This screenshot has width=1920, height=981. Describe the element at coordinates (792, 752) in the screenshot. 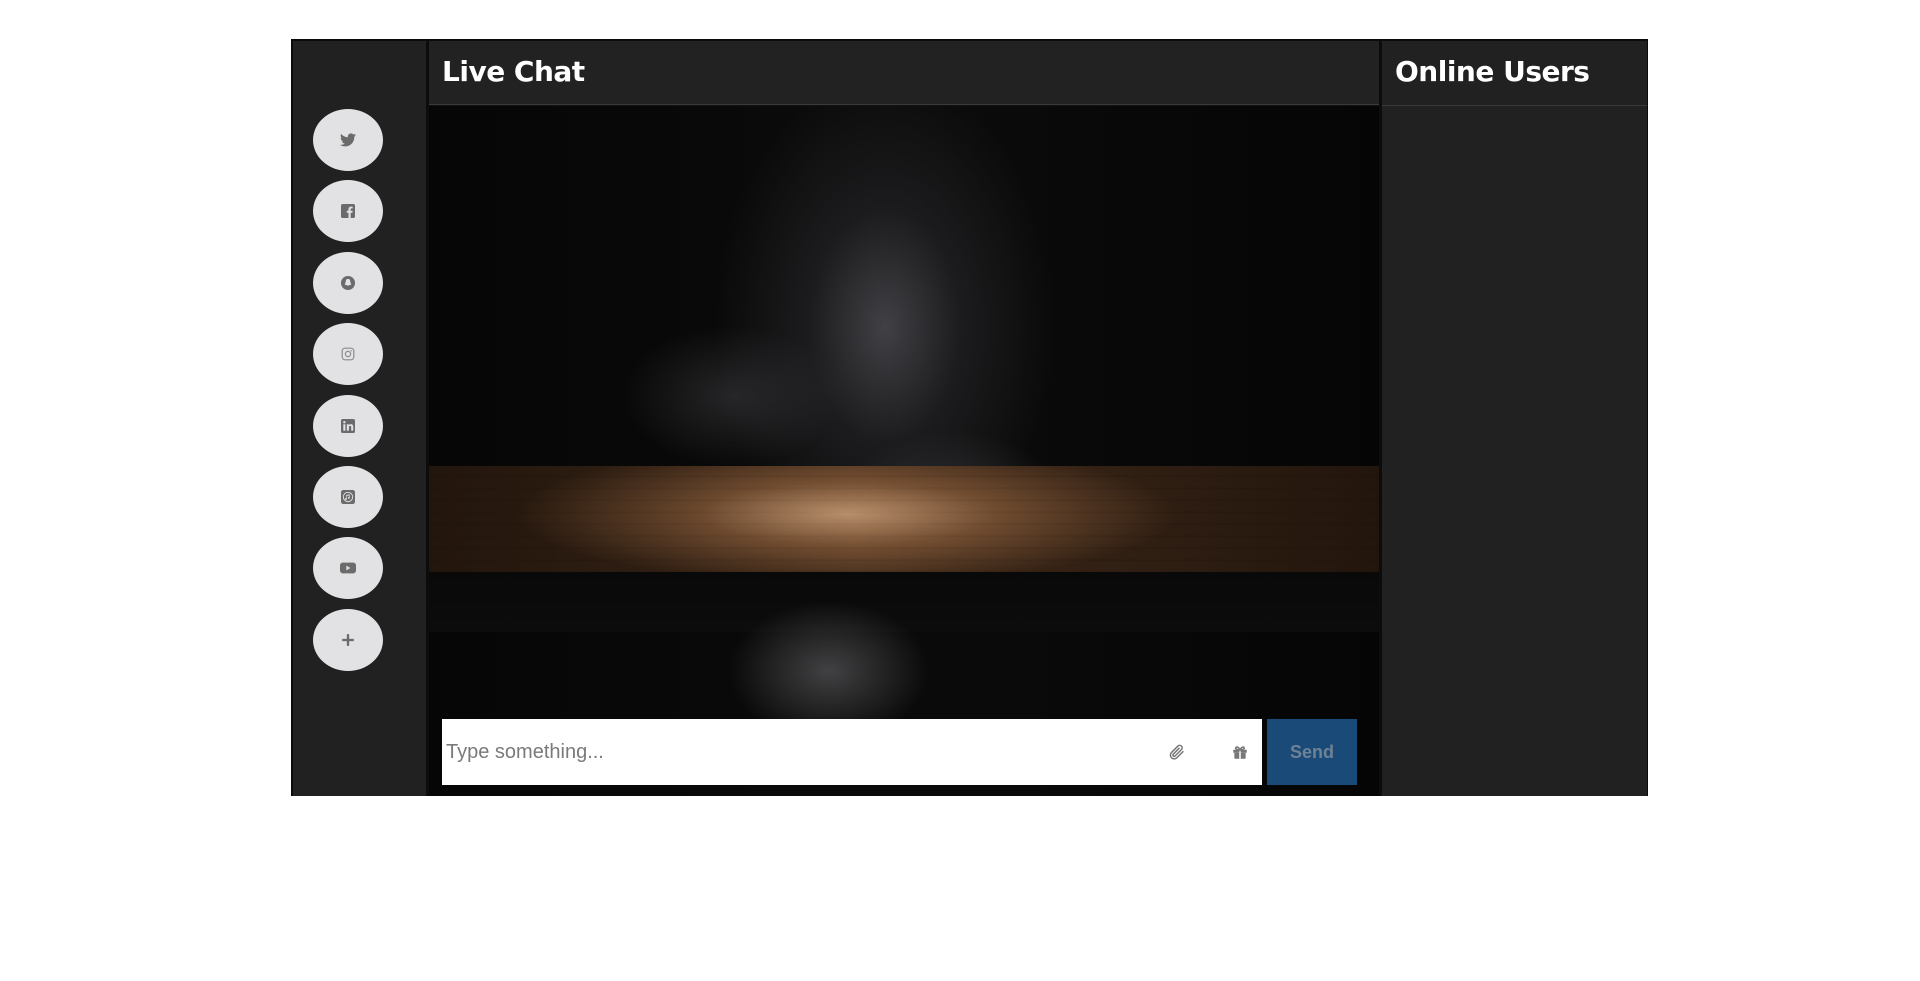

I see `message-input` at that location.